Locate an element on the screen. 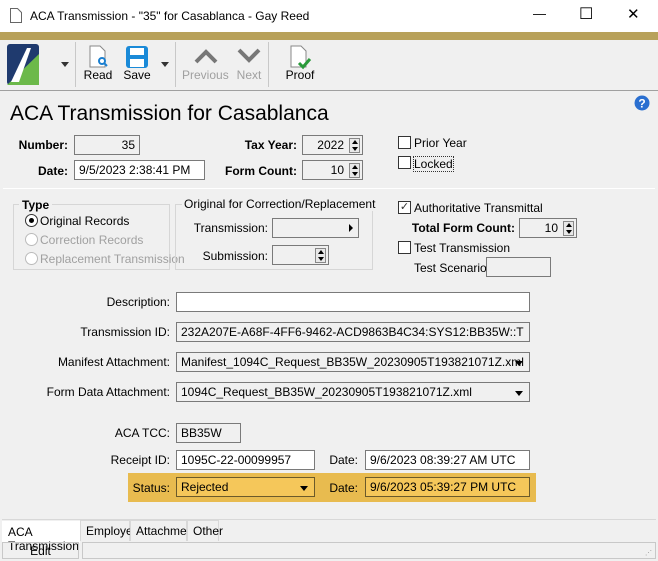 The height and width of the screenshot is (561, 658). date-label: Date: is located at coordinates (52, 171).